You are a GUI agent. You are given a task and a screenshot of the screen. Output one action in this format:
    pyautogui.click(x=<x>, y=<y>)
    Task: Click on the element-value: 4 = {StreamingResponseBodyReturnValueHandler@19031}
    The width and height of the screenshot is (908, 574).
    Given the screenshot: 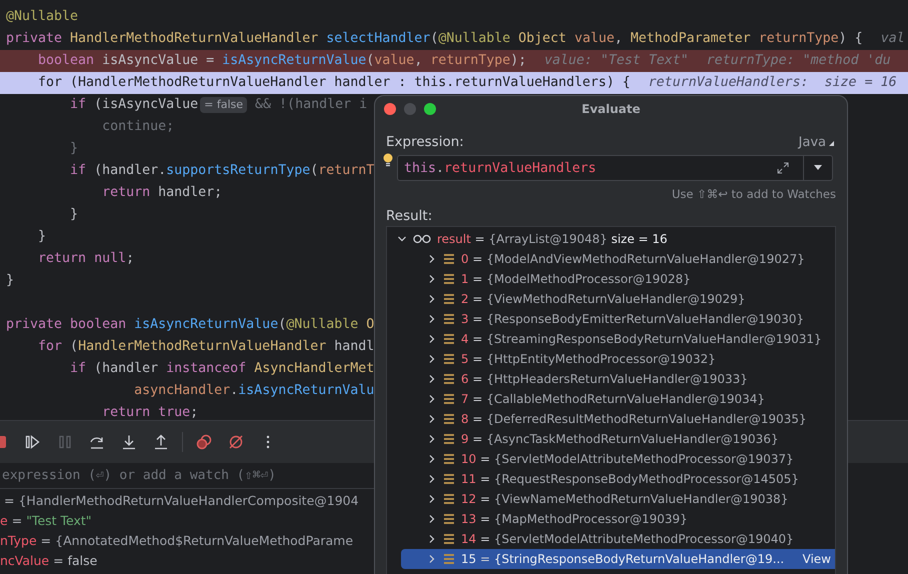 What is the action you would take?
    pyautogui.click(x=641, y=339)
    